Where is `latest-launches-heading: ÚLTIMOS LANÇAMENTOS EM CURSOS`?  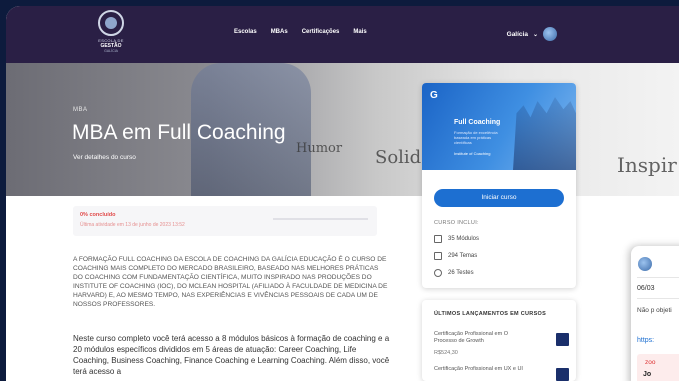 latest-launches-heading: ÚLTIMOS LANÇAMENTOS EM CURSOS is located at coordinates (490, 314).